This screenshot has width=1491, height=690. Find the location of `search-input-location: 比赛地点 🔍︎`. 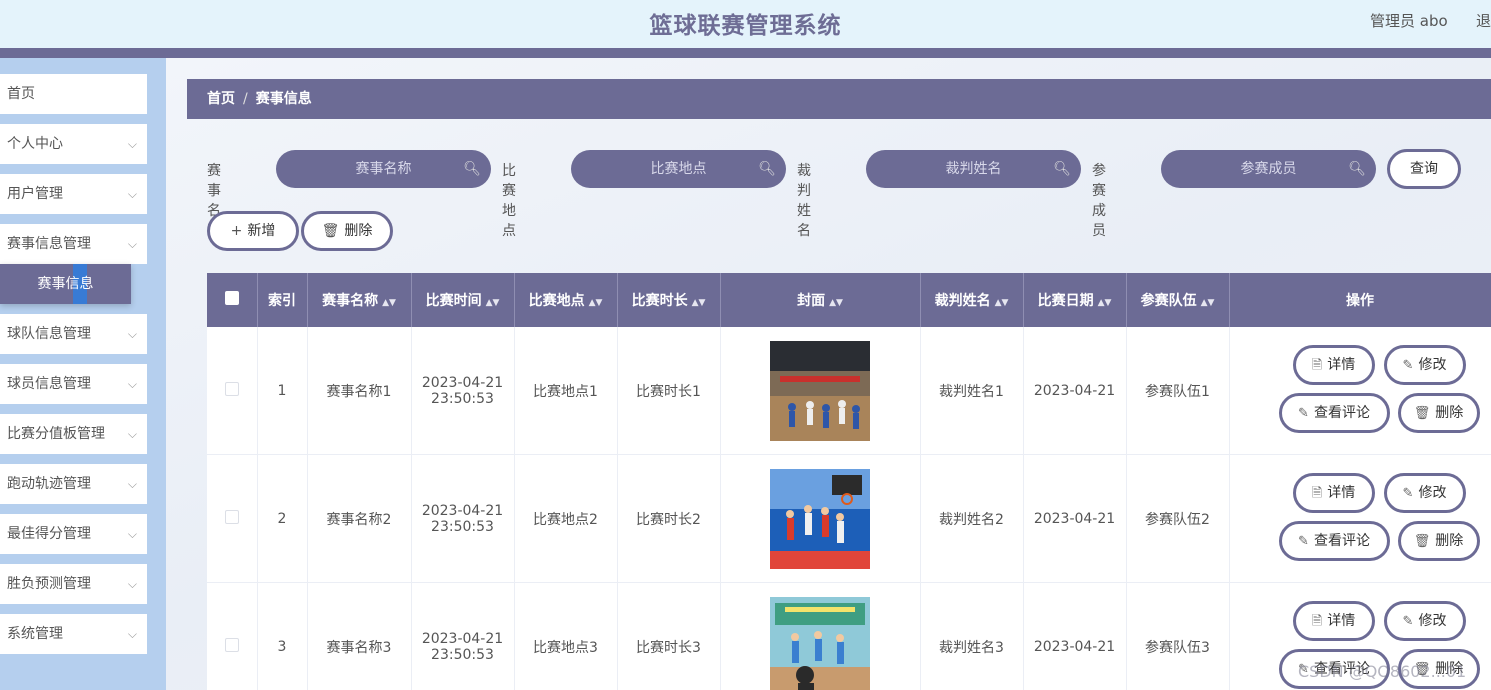

search-input-location: 比赛地点 🔍︎ is located at coordinates (678, 169).